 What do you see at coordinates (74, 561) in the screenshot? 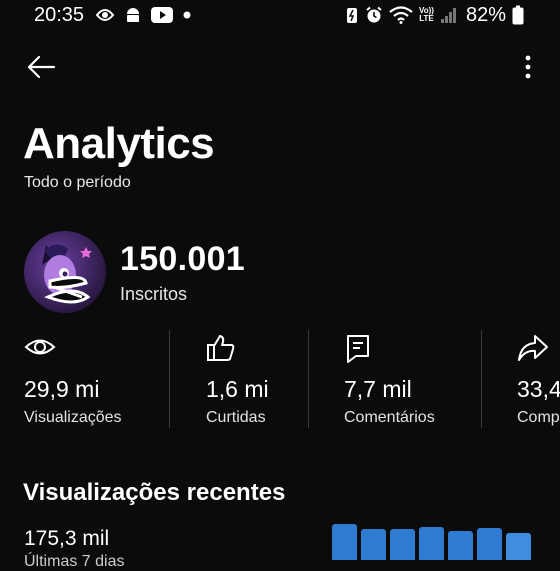
I see `recent-views-period: Últimas 7 dias` at bounding box center [74, 561].